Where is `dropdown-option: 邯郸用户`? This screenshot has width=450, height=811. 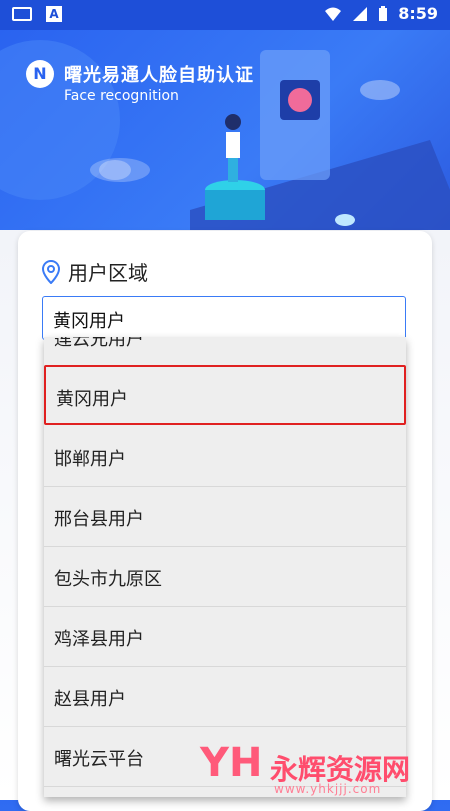 dropdown-option: 邯郸用户 is located at coordinates (225, 457).